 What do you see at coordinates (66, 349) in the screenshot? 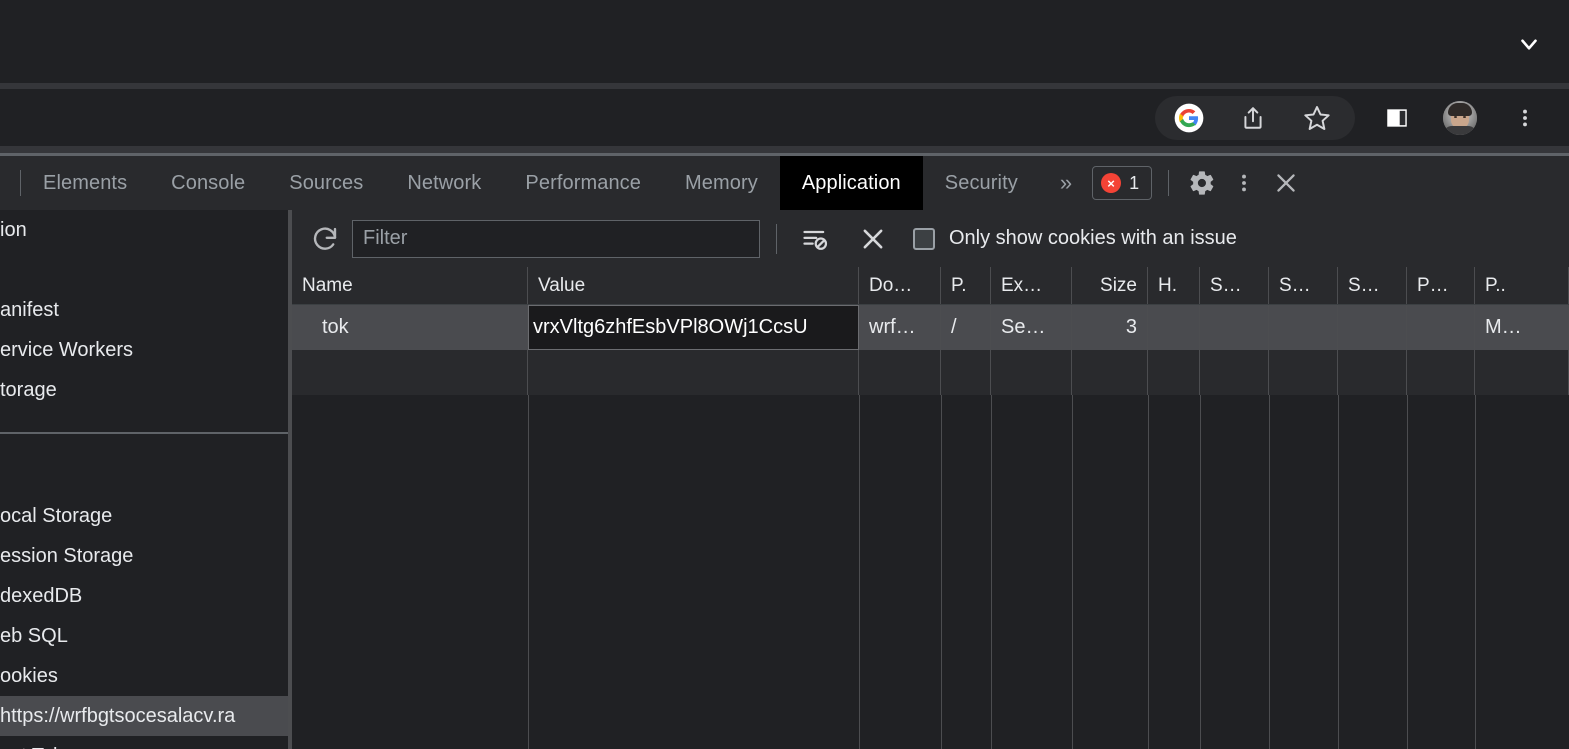
I see `sidebar-item-label: ervice Workers` at bounding box center [66, 349].